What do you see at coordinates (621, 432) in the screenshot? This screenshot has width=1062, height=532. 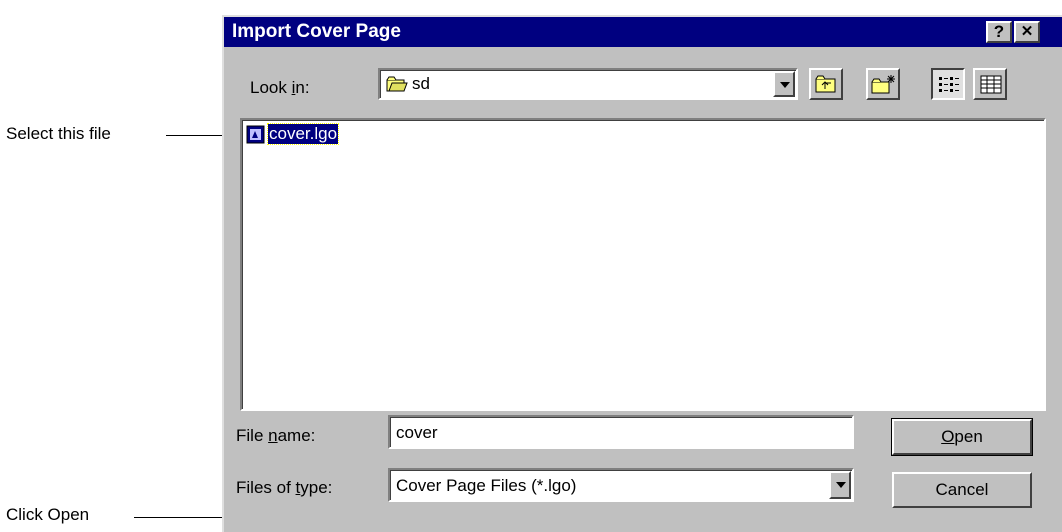 I see `file-name-input: cover` at bounding box center [621, 432].